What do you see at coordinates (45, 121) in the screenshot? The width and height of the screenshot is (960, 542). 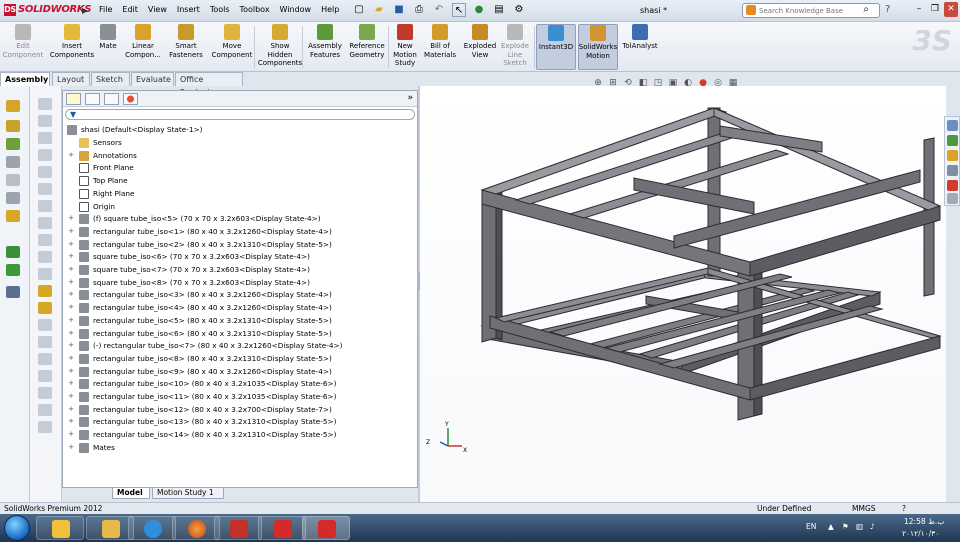 I see `sketch-line-icon` at bounding box center [45, 121].